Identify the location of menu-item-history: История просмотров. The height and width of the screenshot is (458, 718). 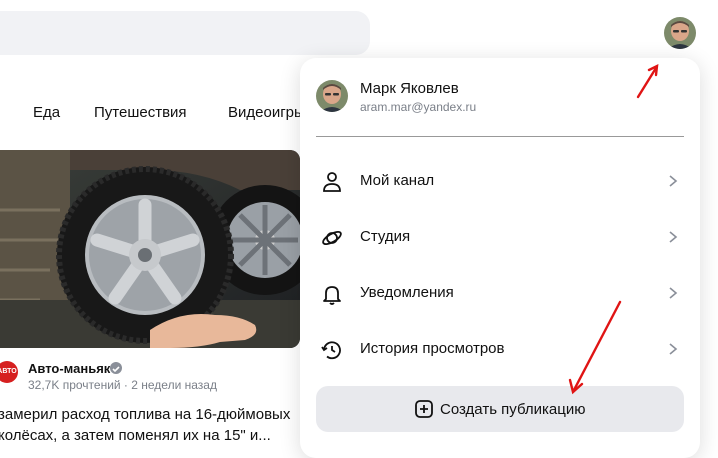
(500, 350).